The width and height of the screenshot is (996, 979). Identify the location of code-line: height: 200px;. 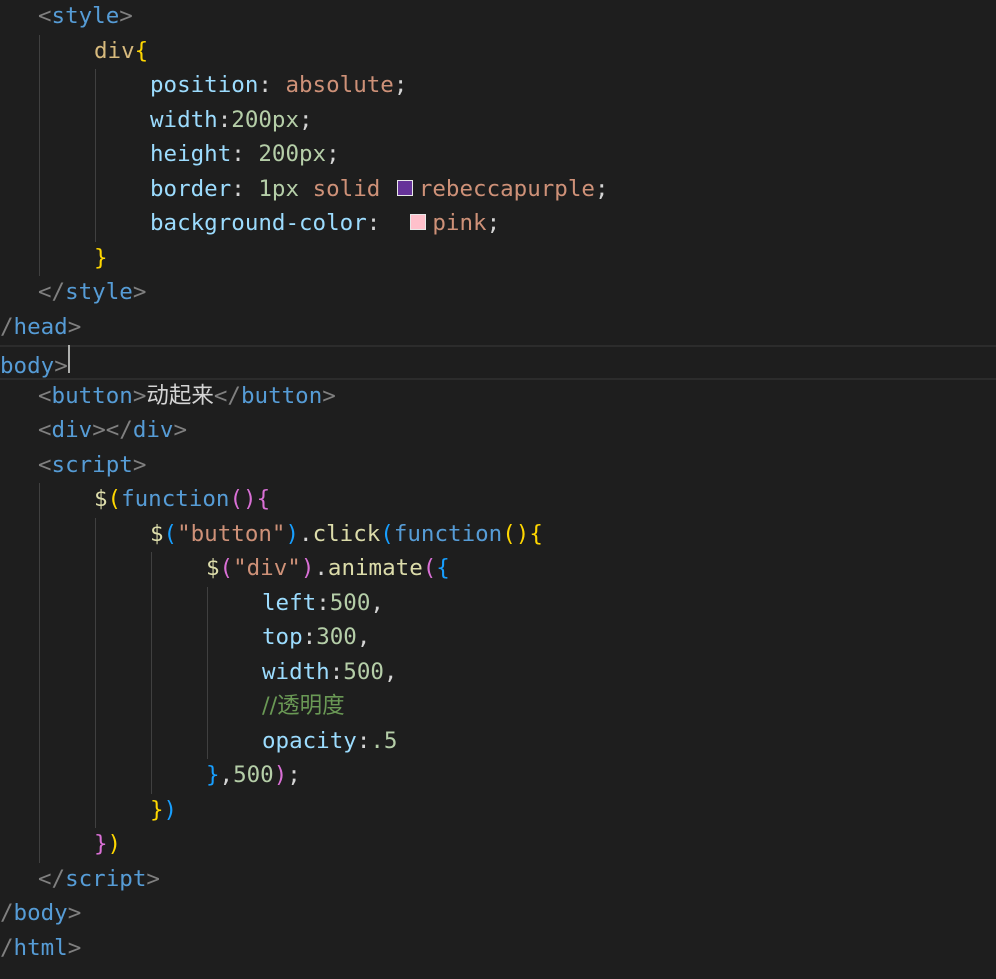
(498, 155).